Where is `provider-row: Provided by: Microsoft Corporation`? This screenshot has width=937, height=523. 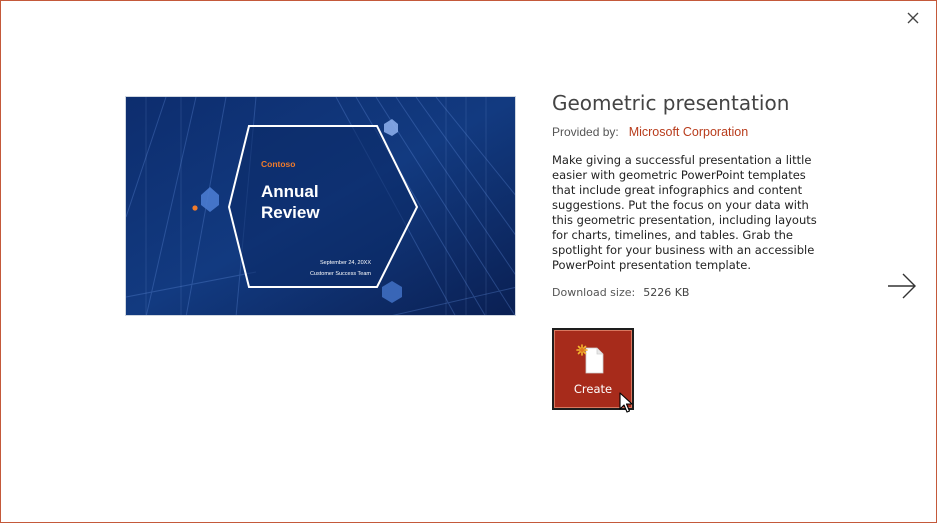 provider-row: Provided by: Microsoft Corporation is located at coordinates (650, 132).